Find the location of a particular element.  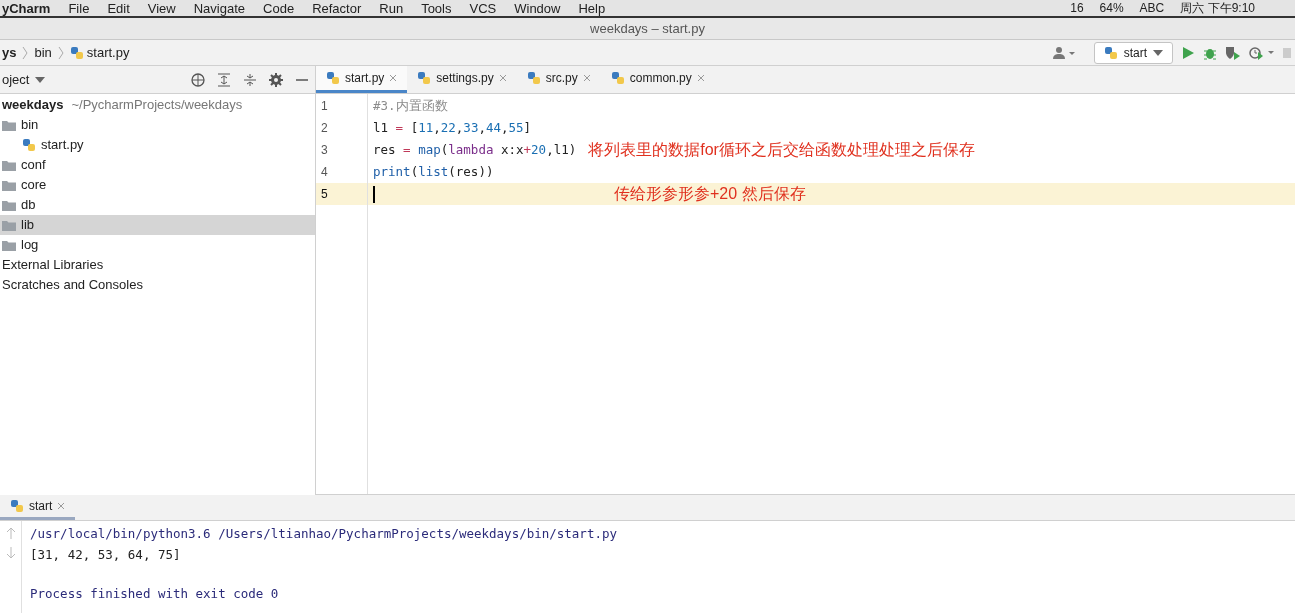

locate-icon is located at coordinates (198, 79).